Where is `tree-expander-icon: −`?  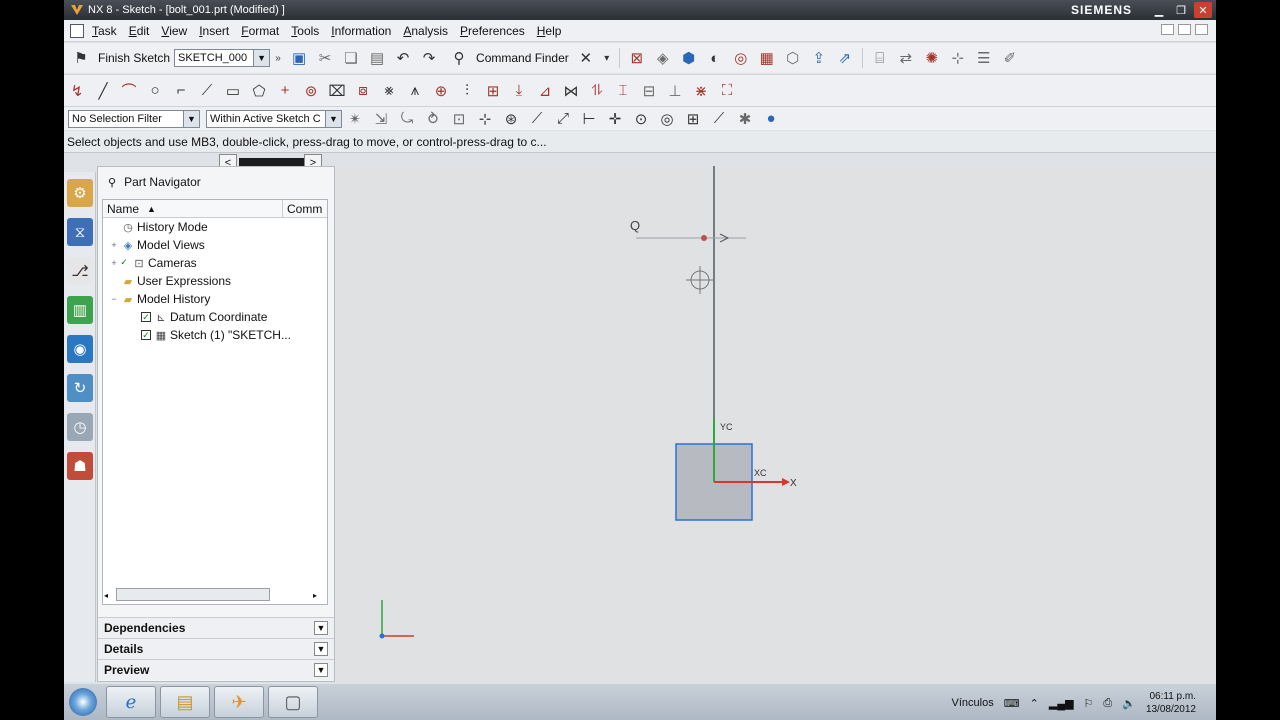
tree-expander-icon: − is located at coordinates (114, 299).